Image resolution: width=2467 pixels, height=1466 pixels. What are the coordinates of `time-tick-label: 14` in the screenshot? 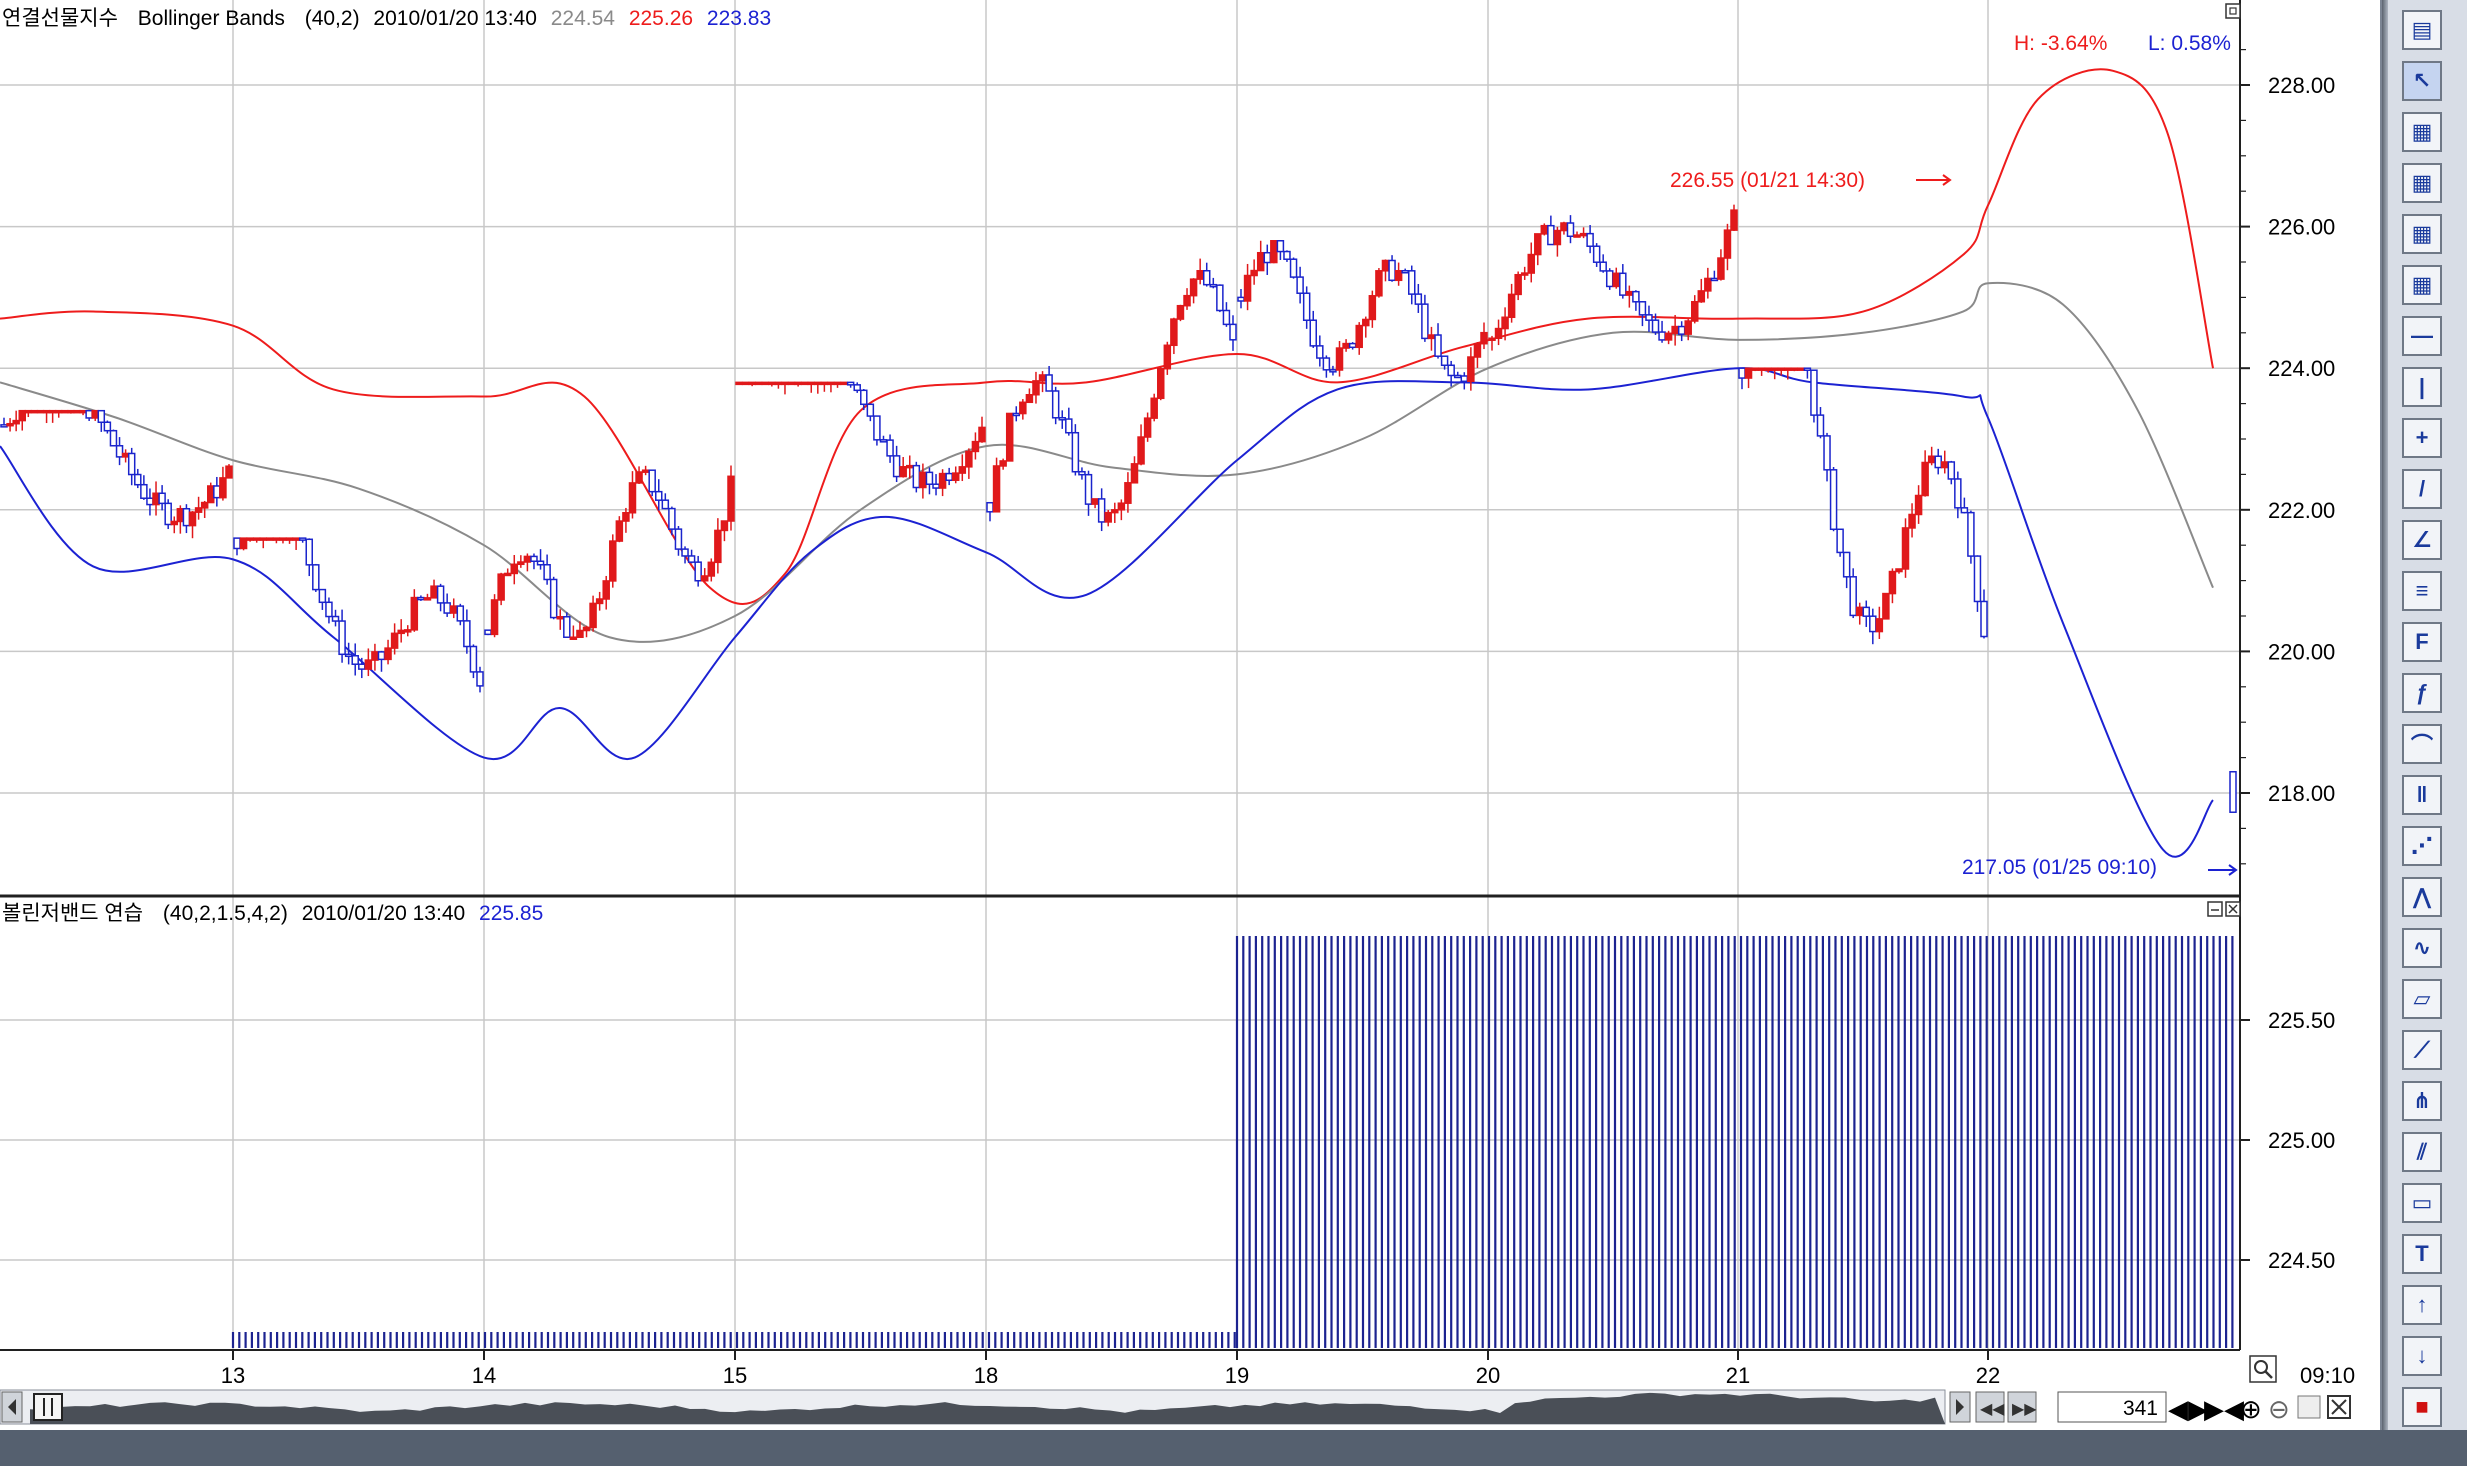 It's located at (484, 1375).